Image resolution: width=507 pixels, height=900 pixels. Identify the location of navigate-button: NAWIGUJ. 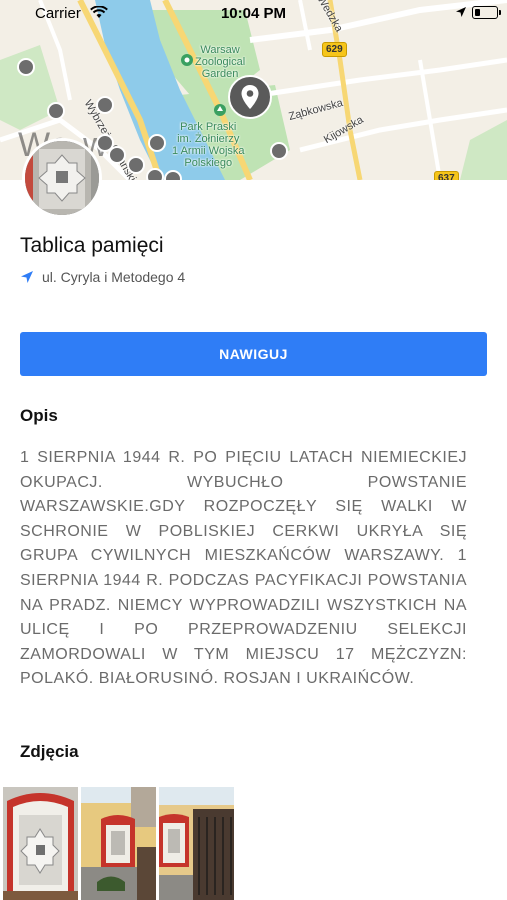
(253, 354).